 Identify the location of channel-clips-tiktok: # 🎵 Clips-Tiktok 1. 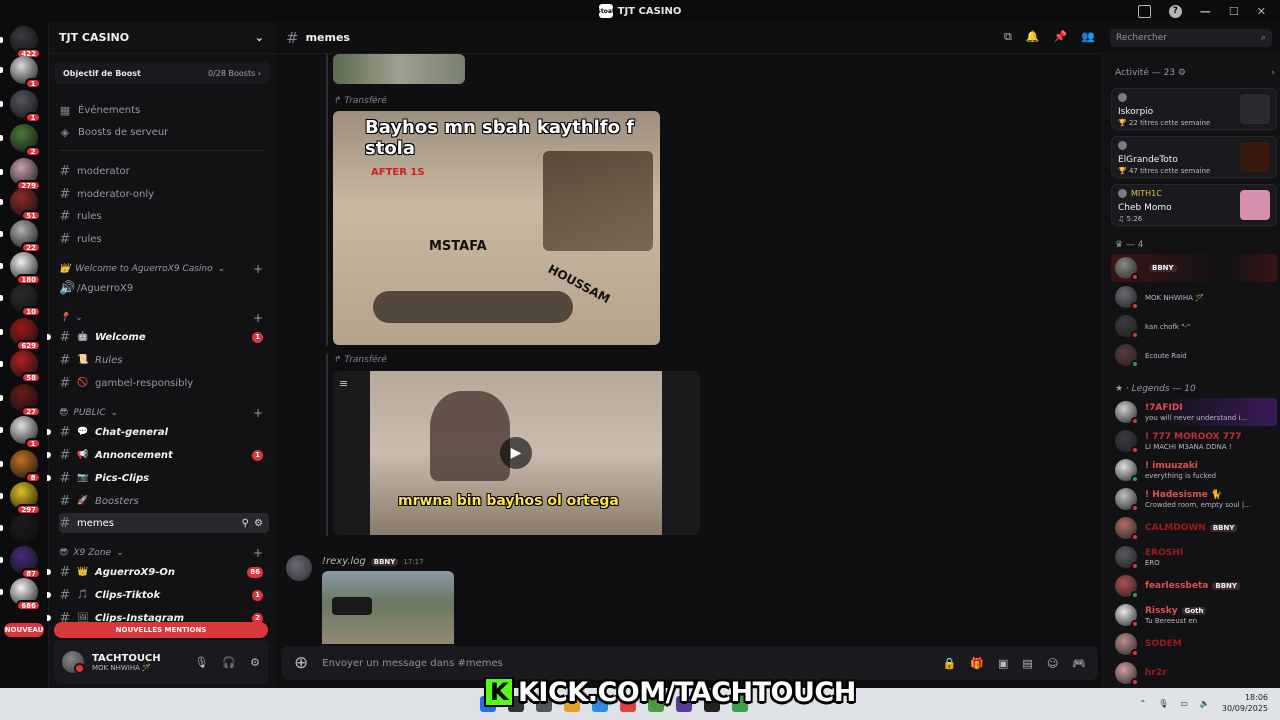
(158, 595).